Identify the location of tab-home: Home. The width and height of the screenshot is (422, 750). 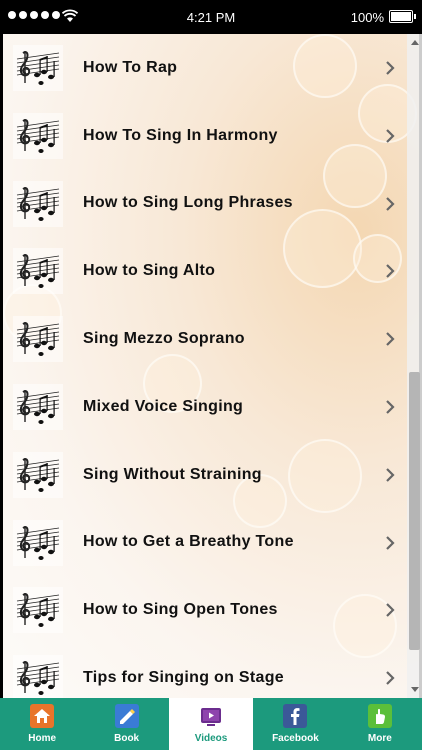
(42, 724).